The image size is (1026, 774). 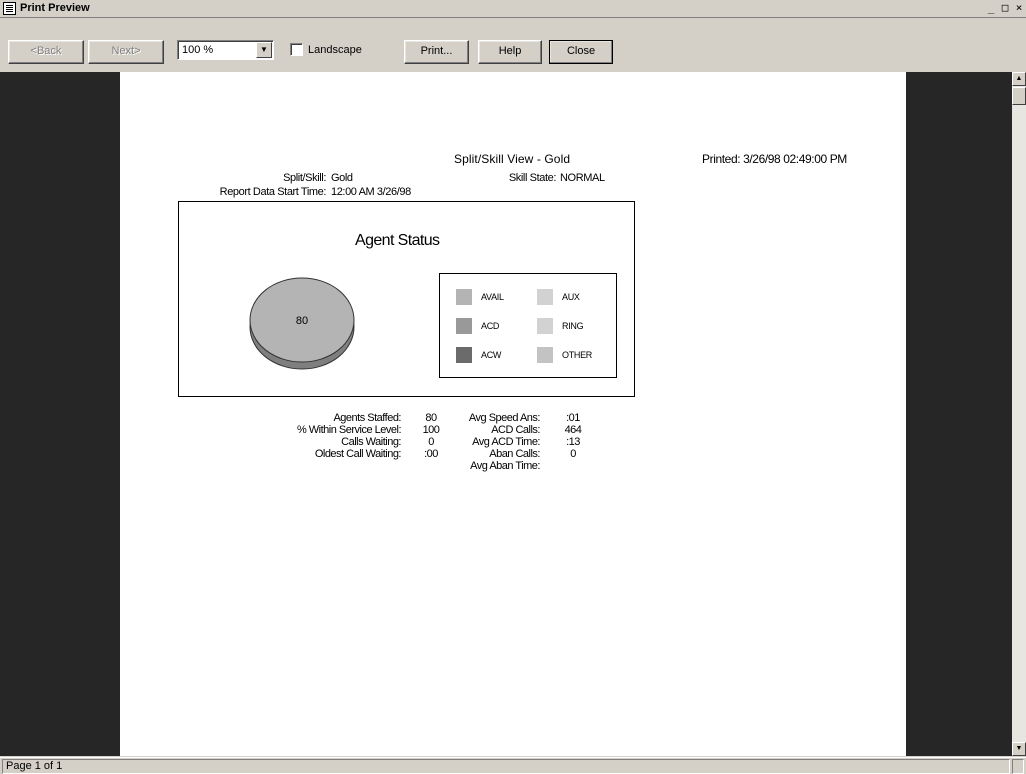 I want to click on stat-label: Oldest Call Waiting:, so click(x=358, y=454).